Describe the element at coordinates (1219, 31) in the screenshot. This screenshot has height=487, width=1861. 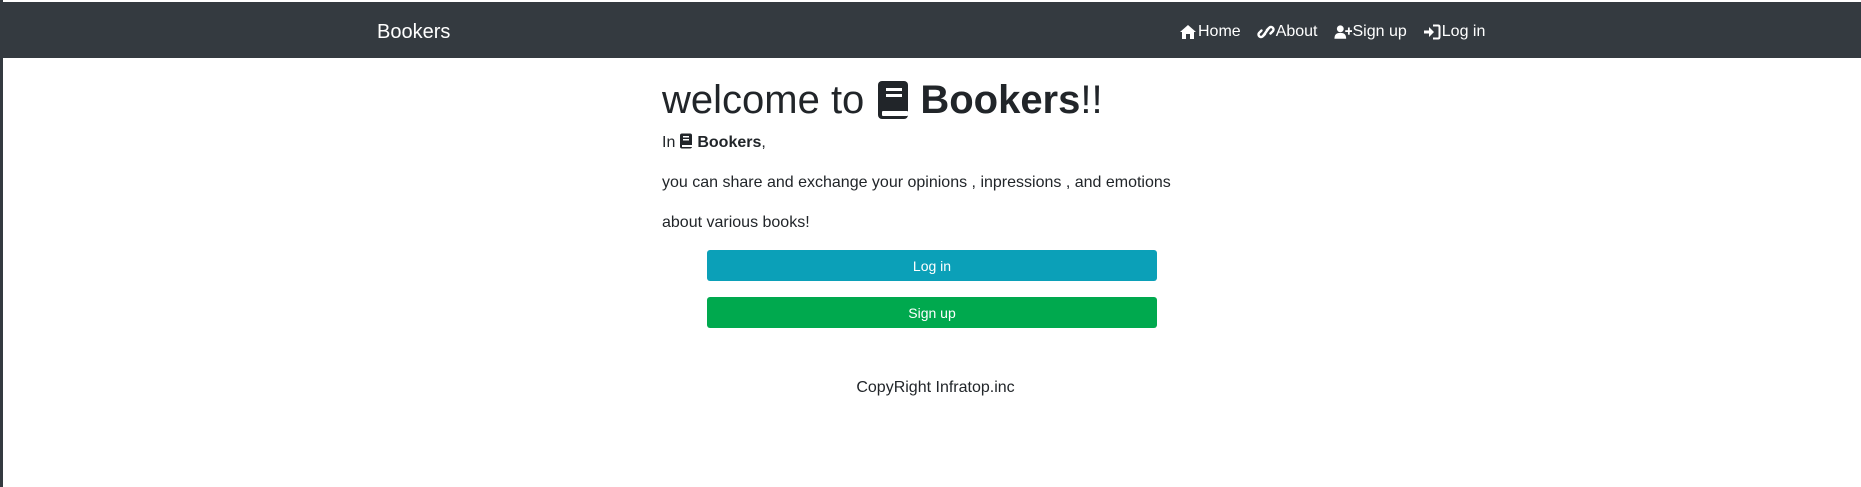
I see `nav-link-home-label: Home` at that location.